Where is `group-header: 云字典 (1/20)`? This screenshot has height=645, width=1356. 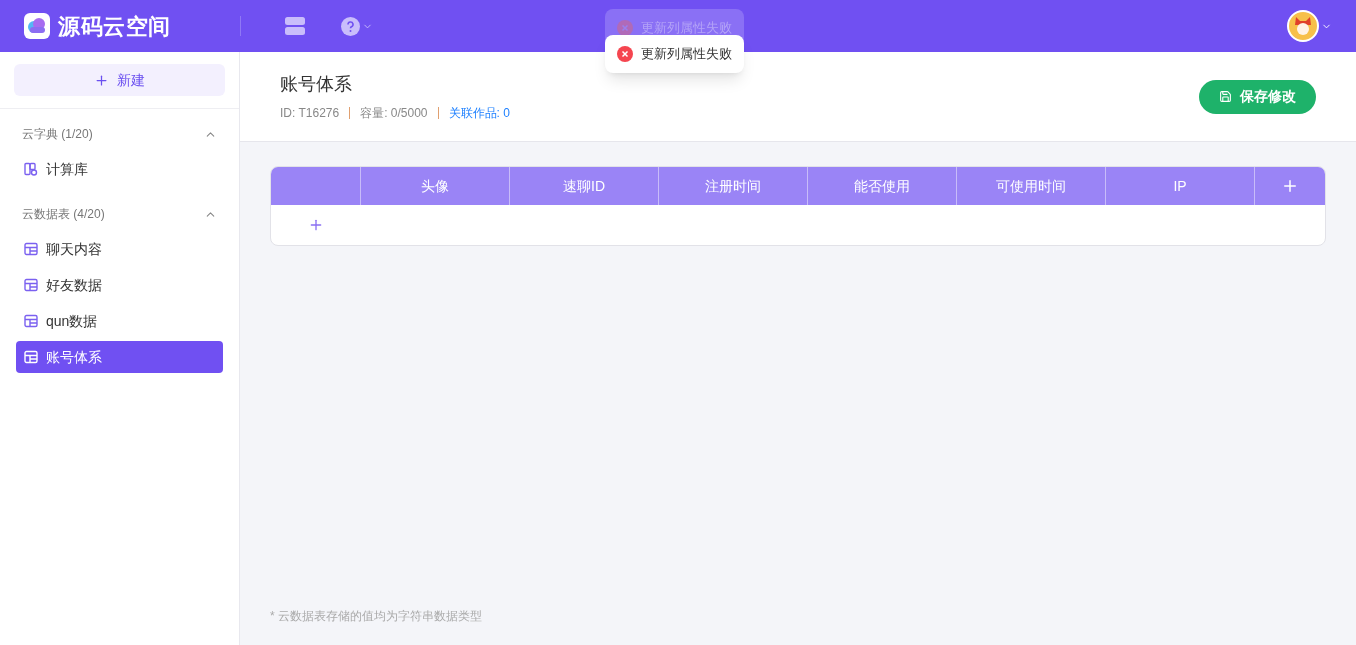
group-header: 云字典 (1/20) is located at coordinates (119, 134).